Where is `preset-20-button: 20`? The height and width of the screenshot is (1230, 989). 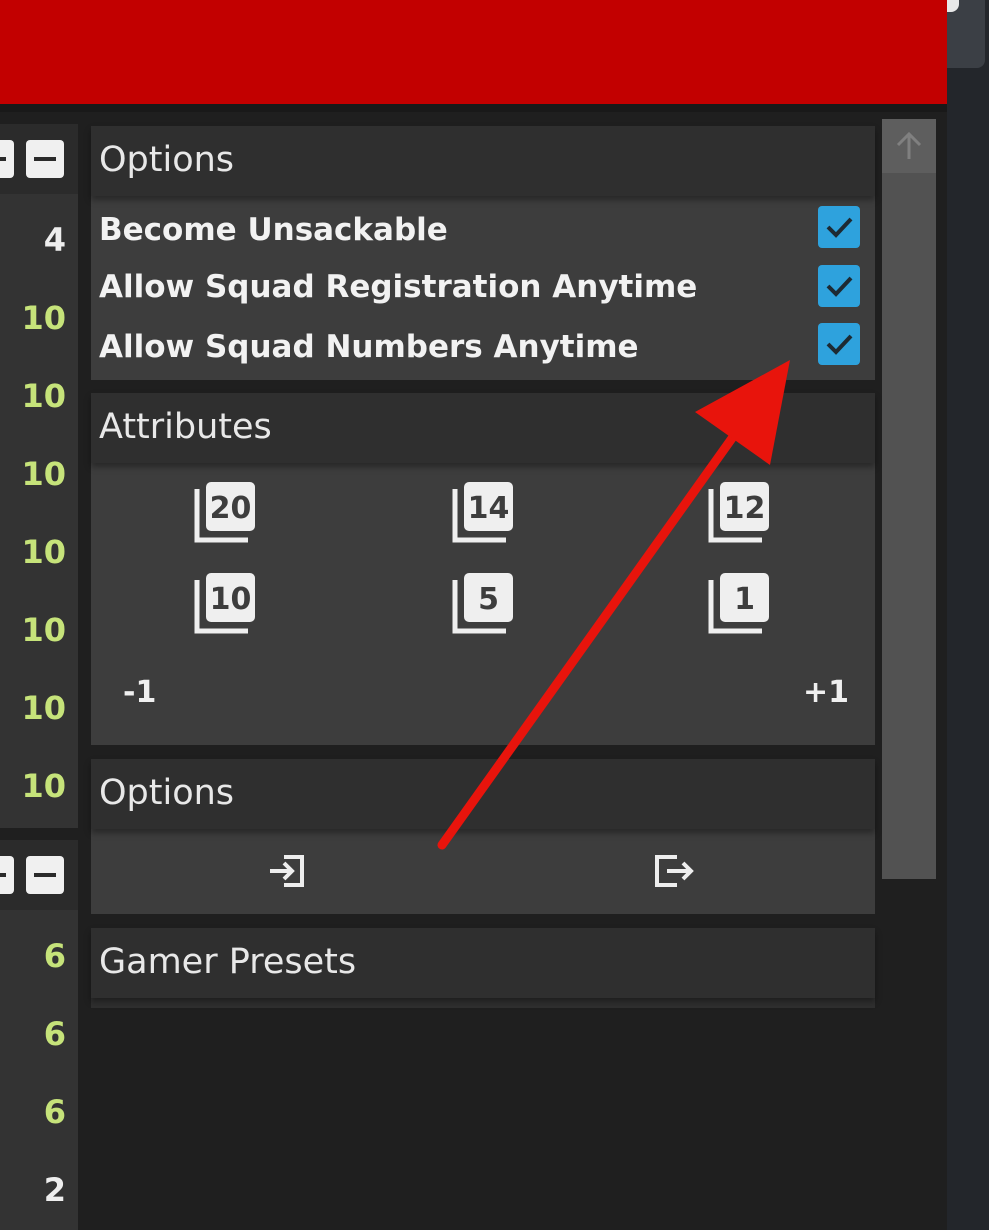 preset-20-button: 20 is located at coordinates (226, 511).